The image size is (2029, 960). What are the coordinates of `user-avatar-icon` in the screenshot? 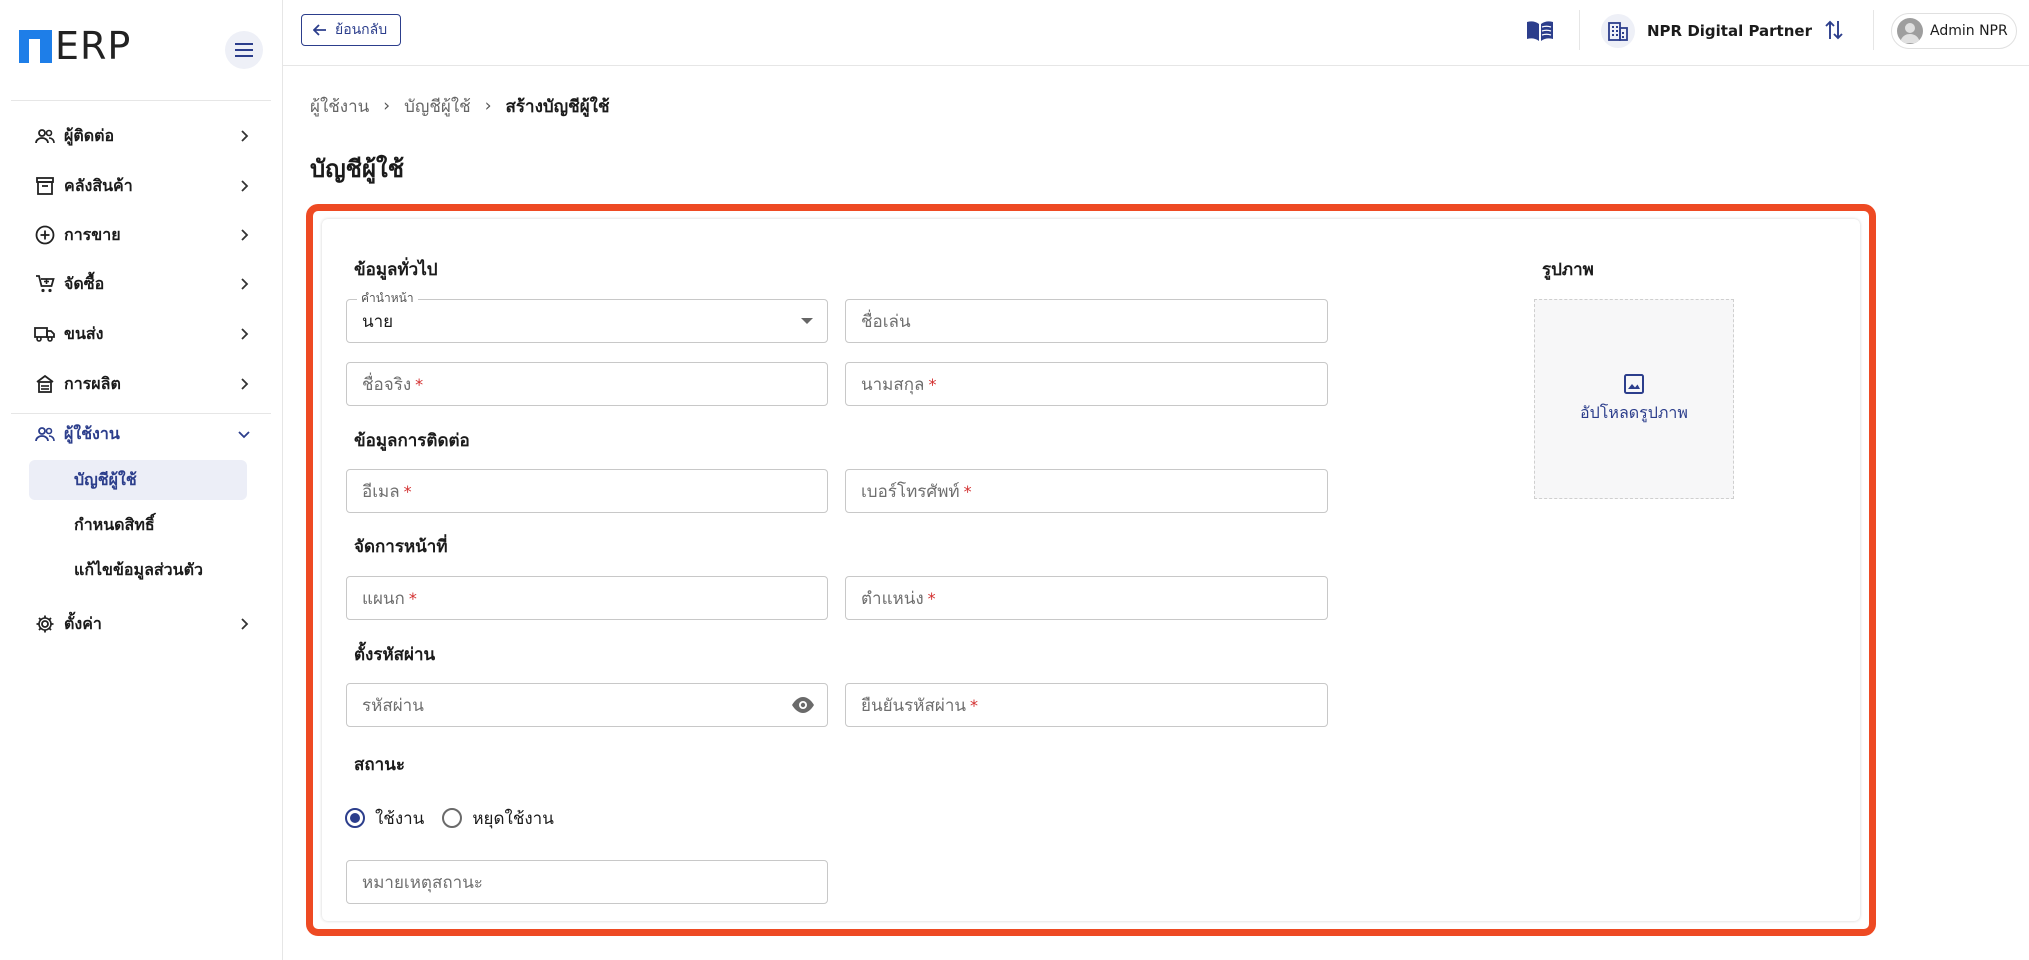 It's located at (1910, 33).